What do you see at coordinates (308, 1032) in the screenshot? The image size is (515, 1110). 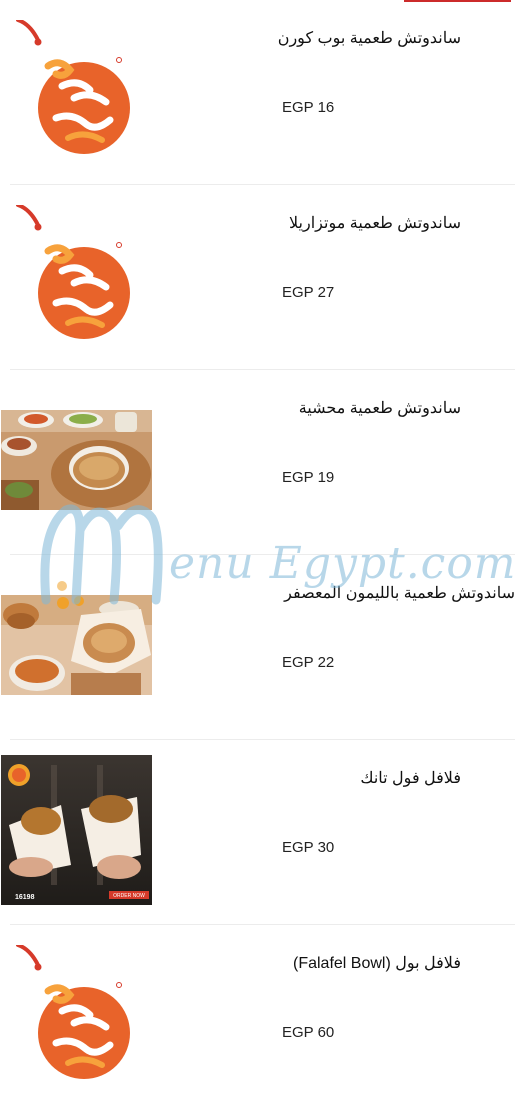 I see `item-price: EGP 60` at bounding box center [308, 1032].